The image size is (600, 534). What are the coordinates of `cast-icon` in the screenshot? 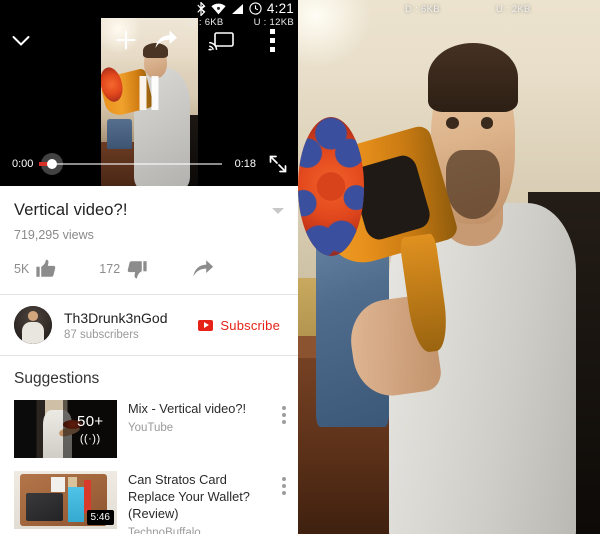 It's located at (221, 41).